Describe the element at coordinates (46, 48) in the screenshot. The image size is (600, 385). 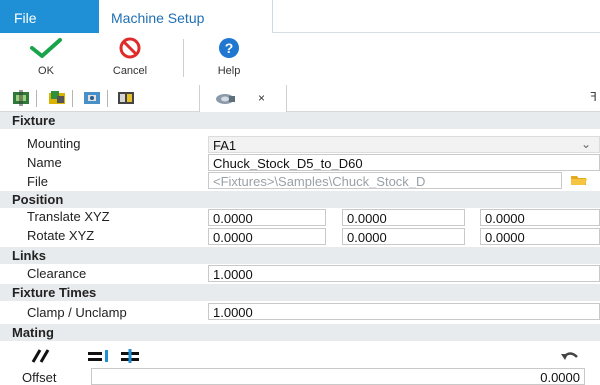
I see `check-icon` at that location.